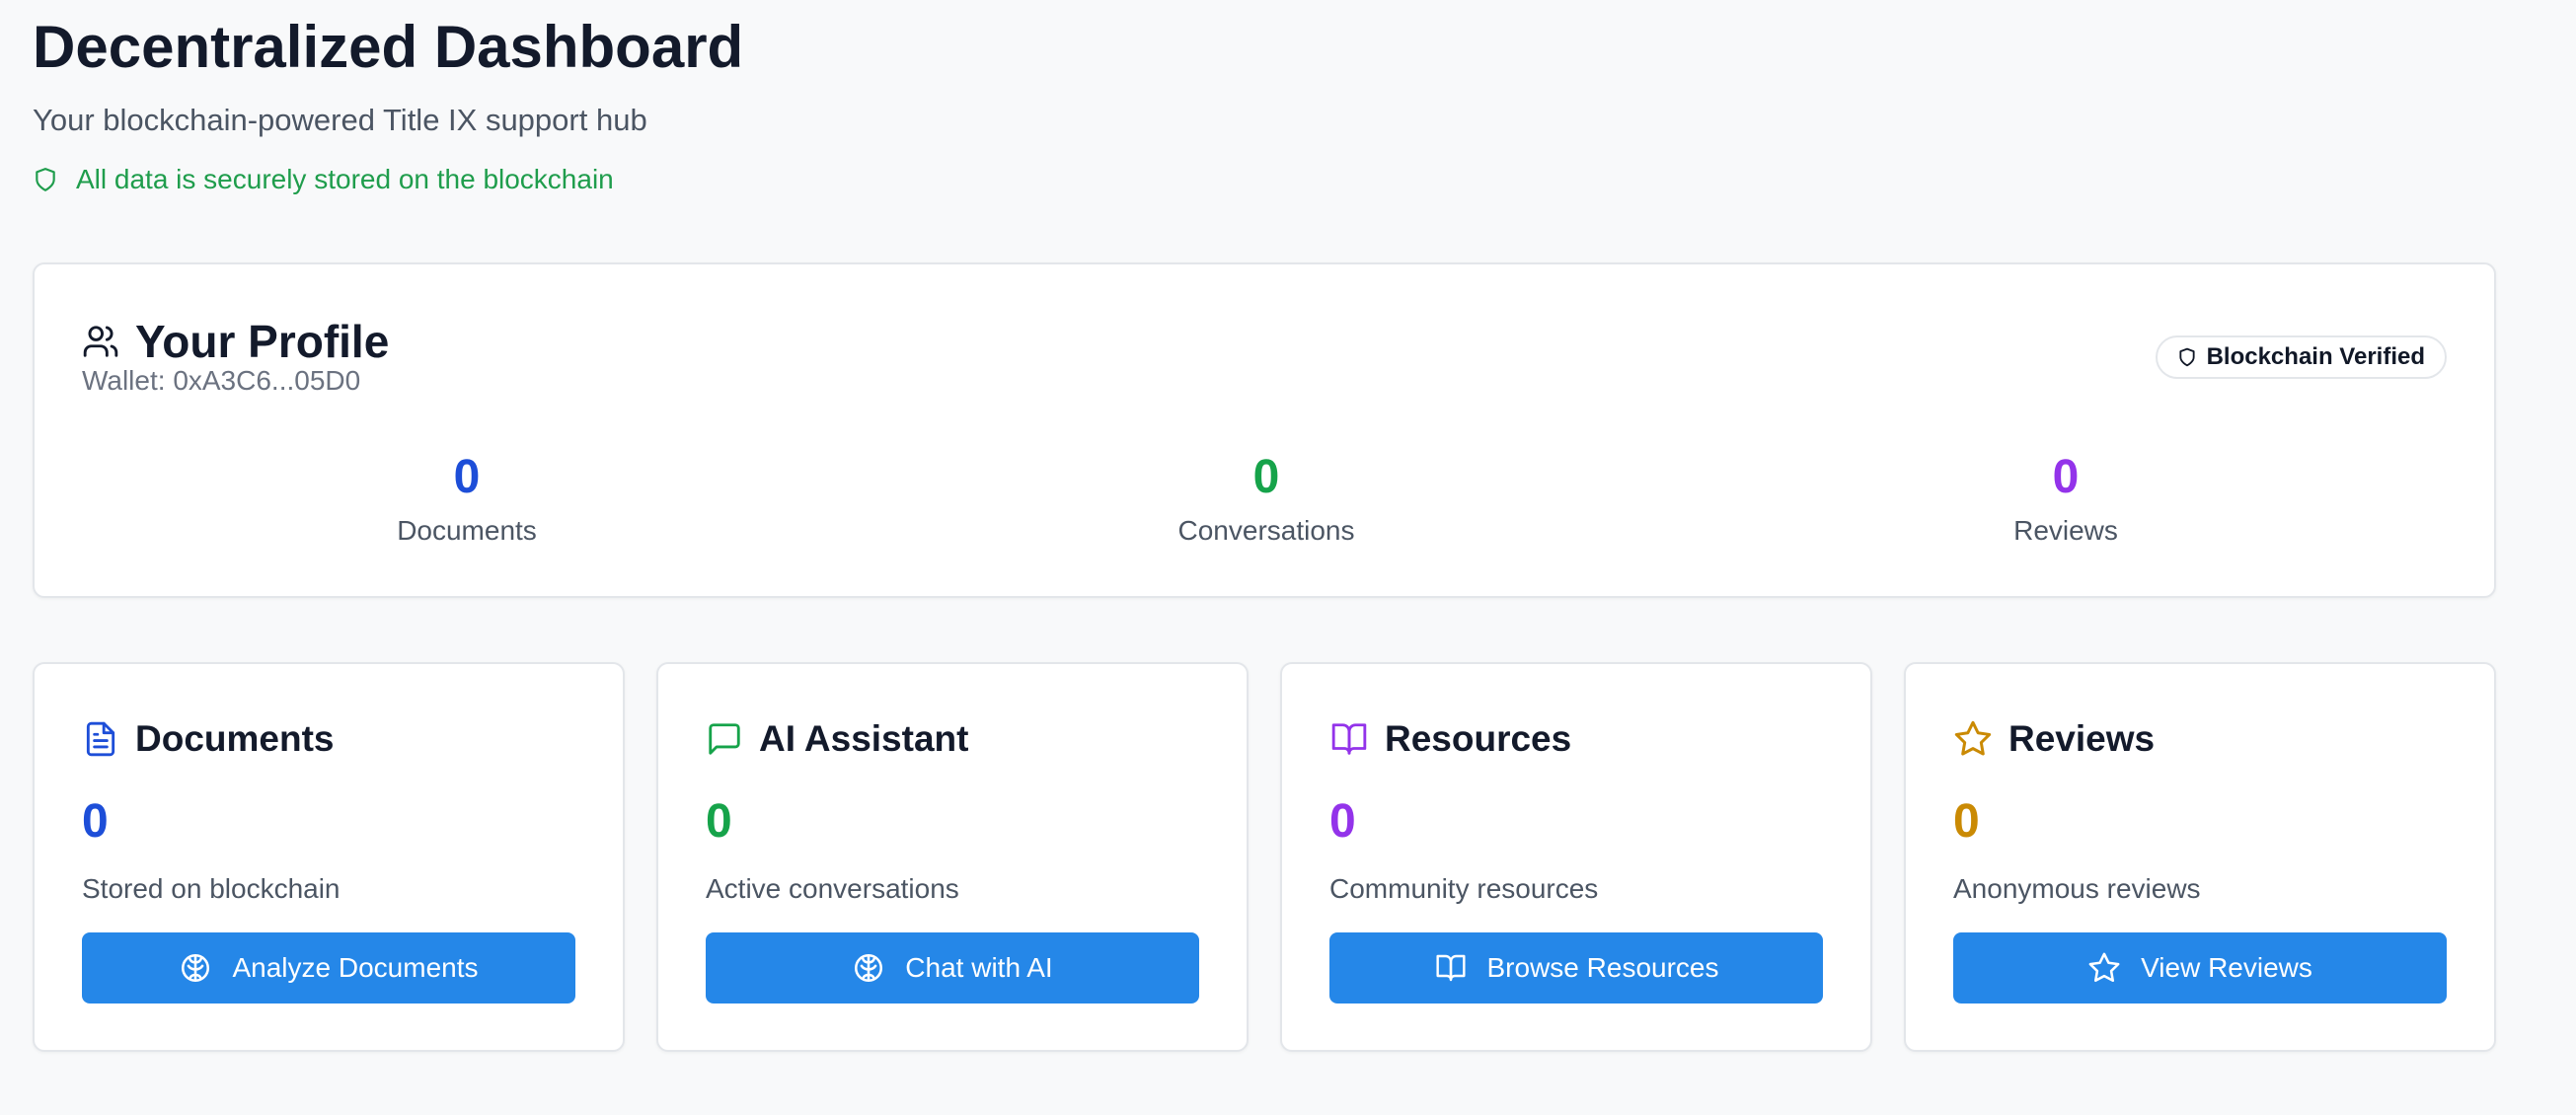 This screenshot has height=1115, width=2576. What do you see at coordinates (864, 738) in the screenshot?
I see `card-title: AI Assistant` at bounding box center [864, 738].